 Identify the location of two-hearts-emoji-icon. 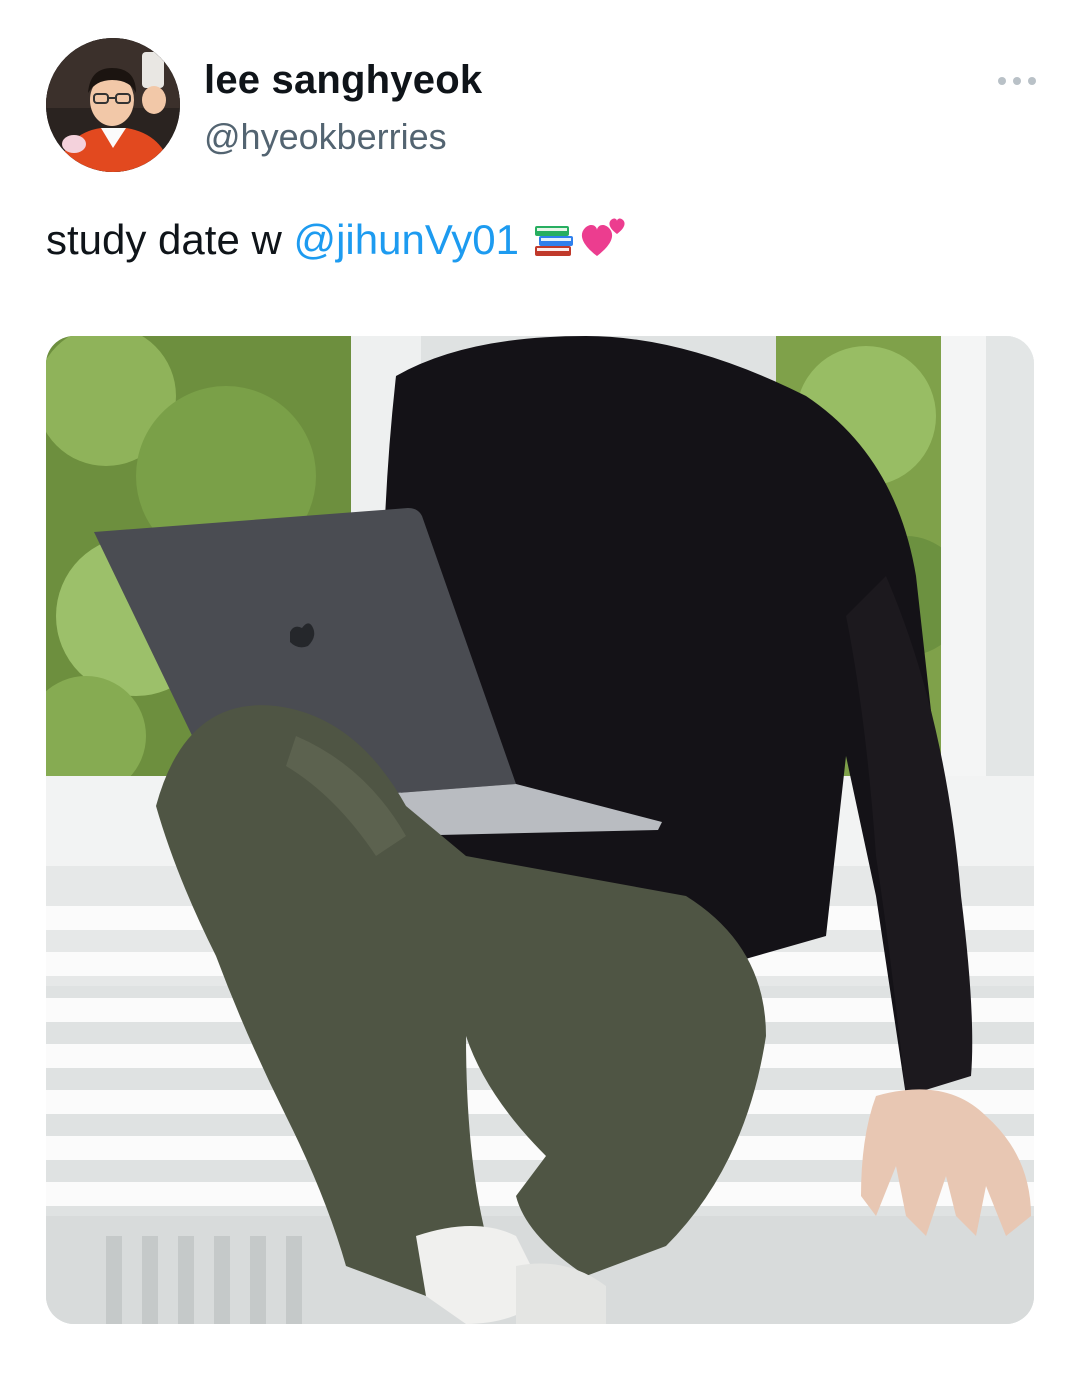
(604, 242).